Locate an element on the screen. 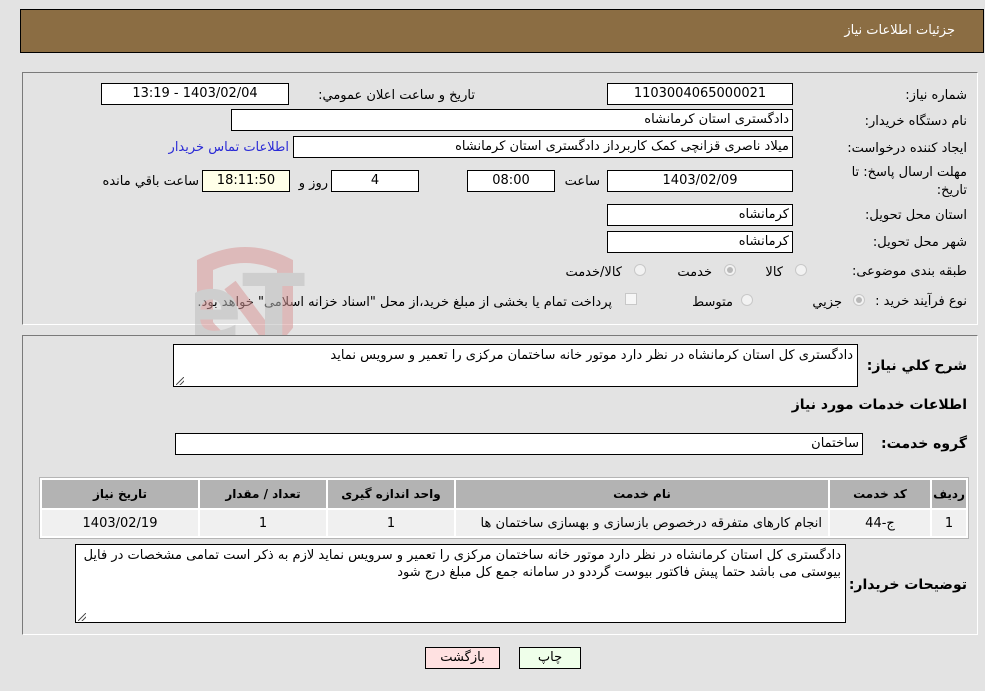 The image size is (985, 691). deadline-label-line1: مهلت ارسال پاسخ: تا is located at coordinates (909, 172).